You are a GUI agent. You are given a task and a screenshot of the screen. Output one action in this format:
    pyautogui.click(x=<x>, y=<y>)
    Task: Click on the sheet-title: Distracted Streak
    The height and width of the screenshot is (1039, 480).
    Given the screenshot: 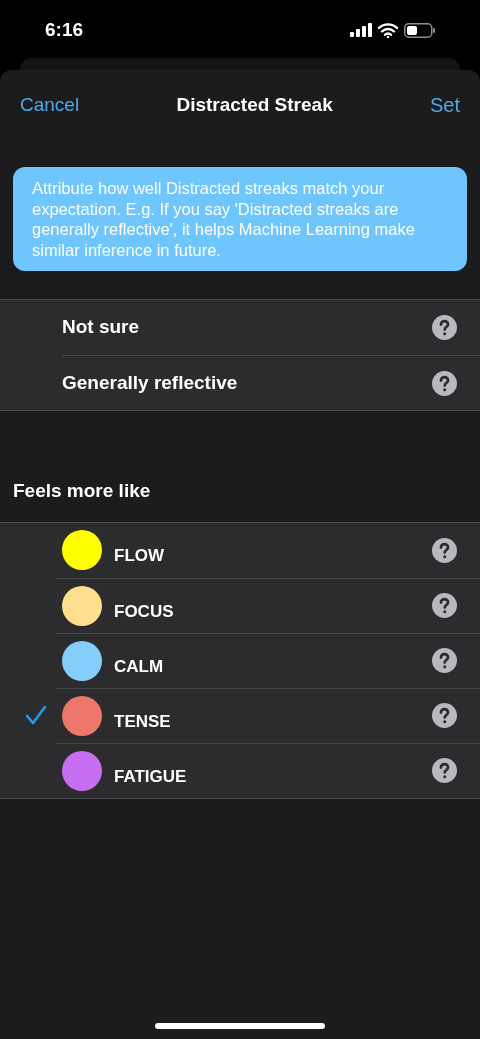 What is the action you would take?
    pyautogui.click(x=254, y=104)
    